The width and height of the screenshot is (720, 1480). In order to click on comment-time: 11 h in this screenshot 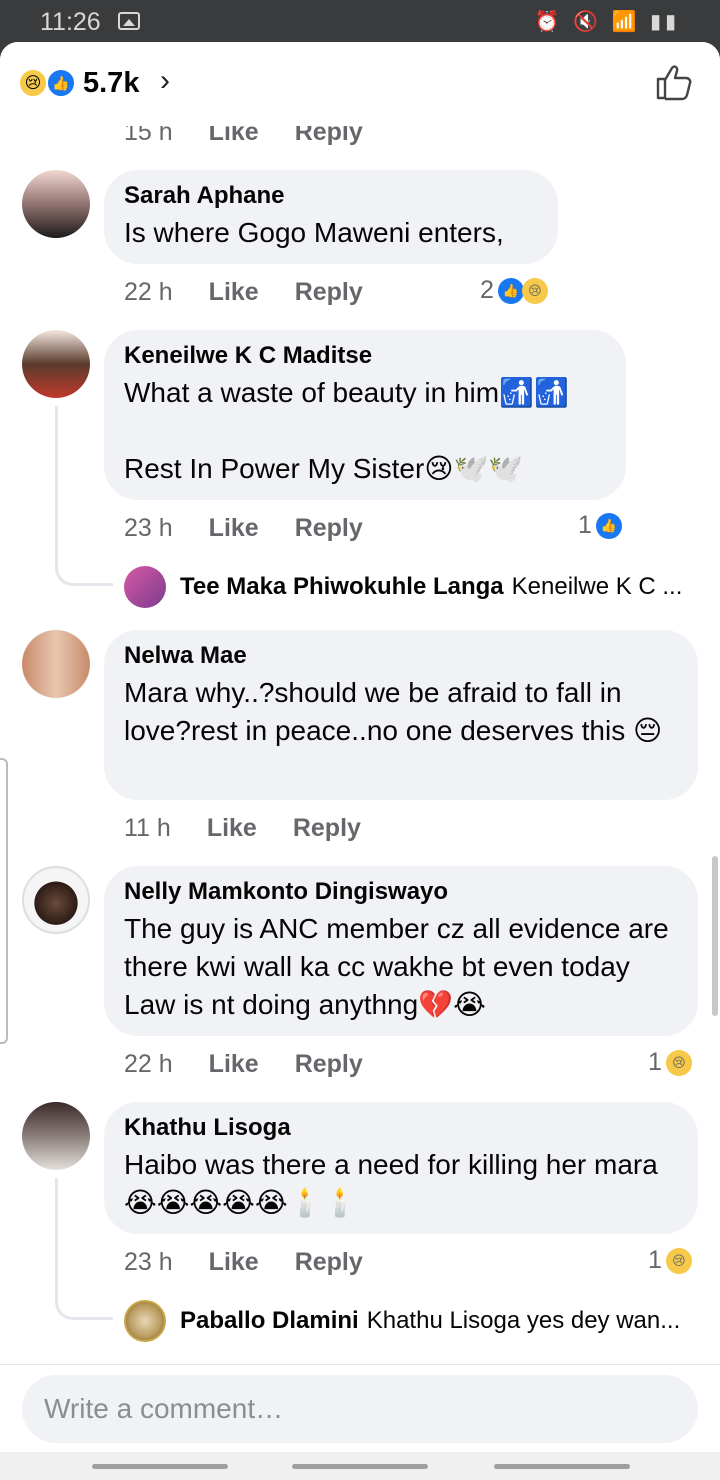, I will do `click(147, 828)`.